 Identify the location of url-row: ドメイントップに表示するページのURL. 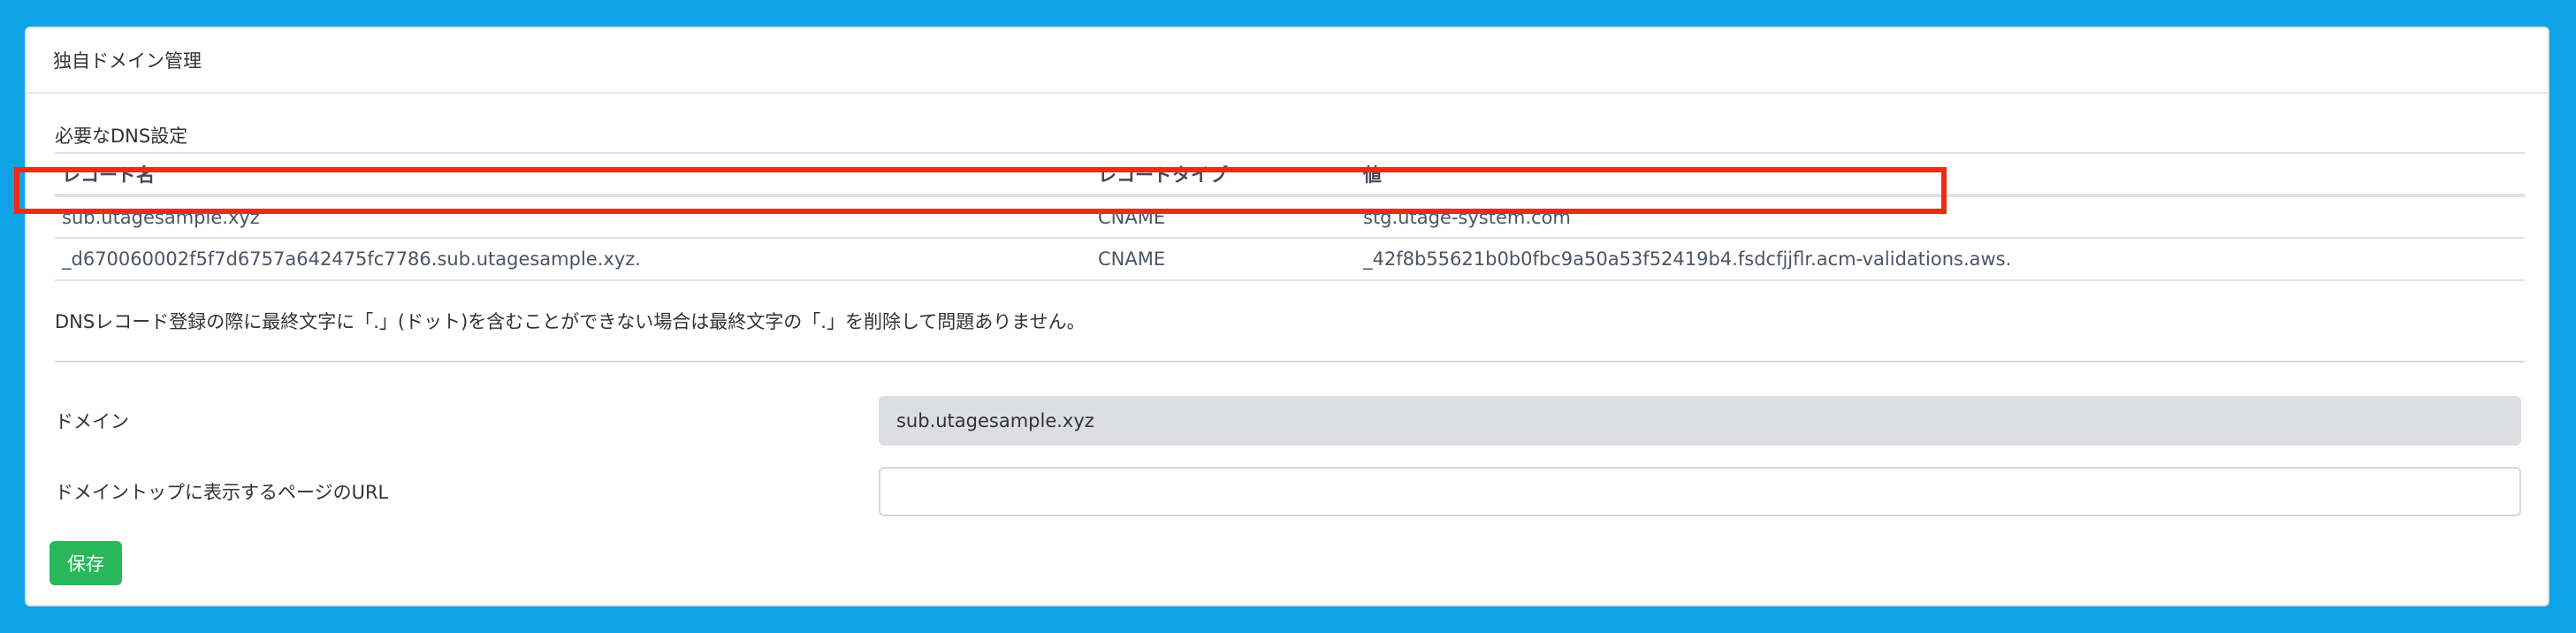
(1288, 491).